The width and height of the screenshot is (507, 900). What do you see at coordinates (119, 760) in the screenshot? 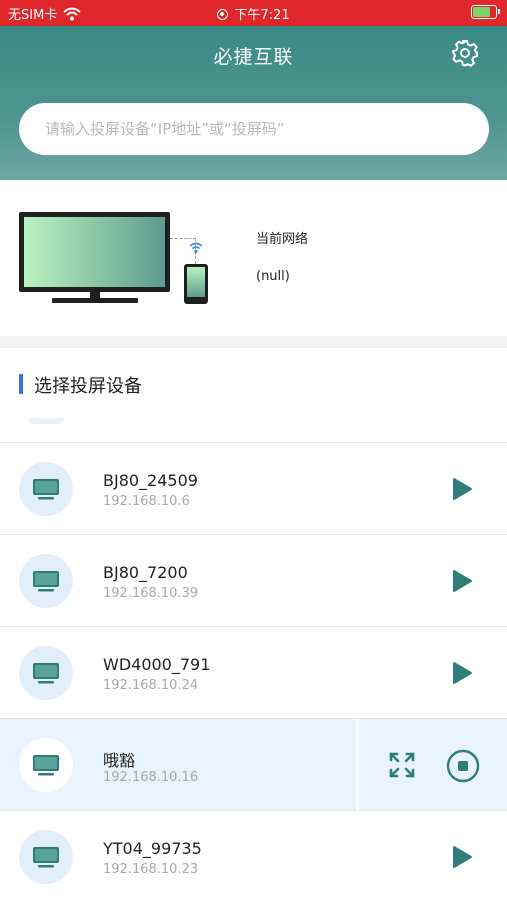
I see `device-name: 哦豁` at bounding box center [119, 760].